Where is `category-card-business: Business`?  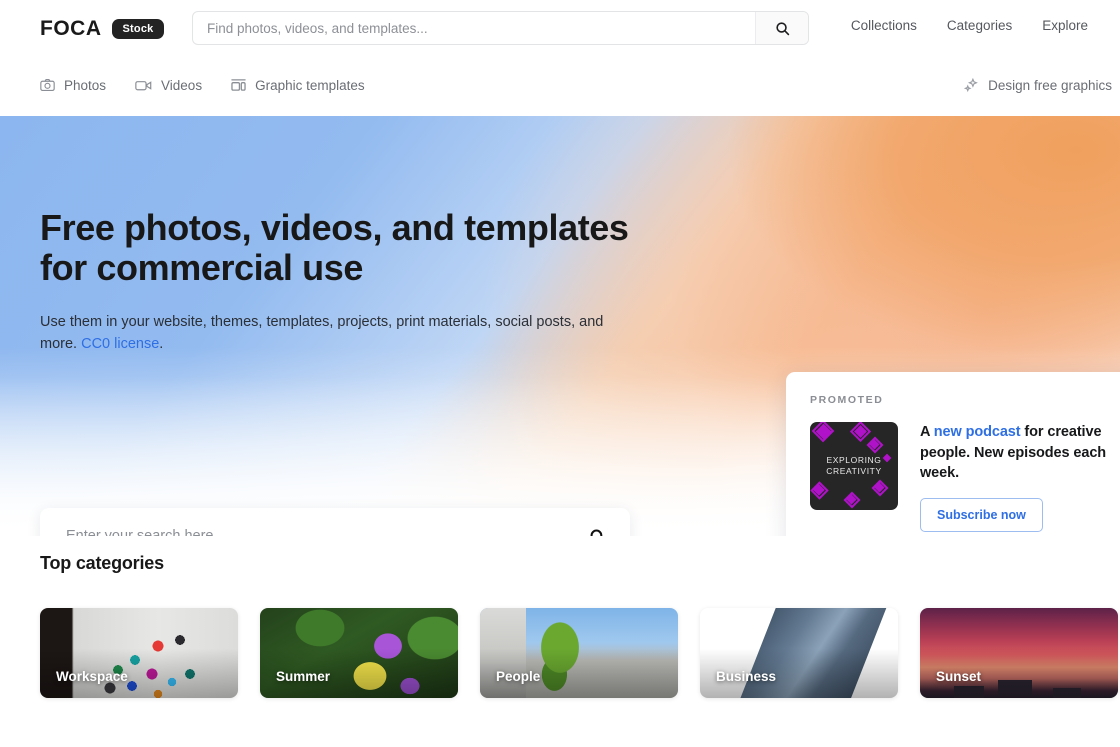 category-card-business: Business is located at coordinates (799, 653).